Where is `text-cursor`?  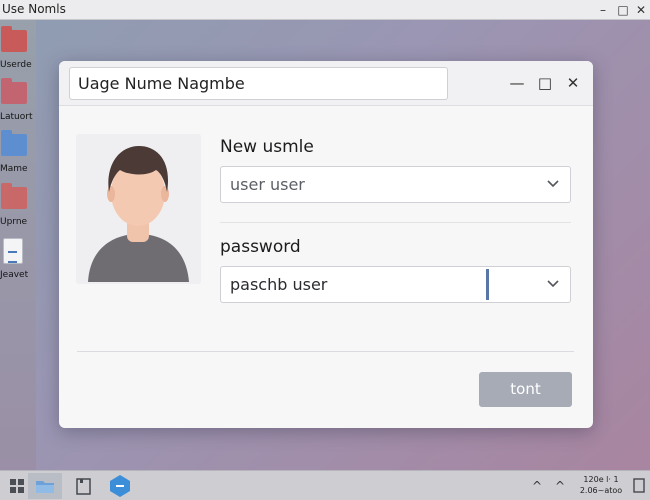
text-cursor is located at coordinates (487, 284).